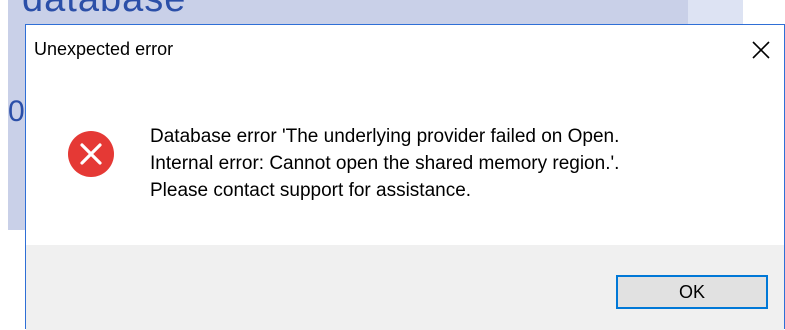  I want to click on dialog-title: Unexpected error, so click(104, 49).